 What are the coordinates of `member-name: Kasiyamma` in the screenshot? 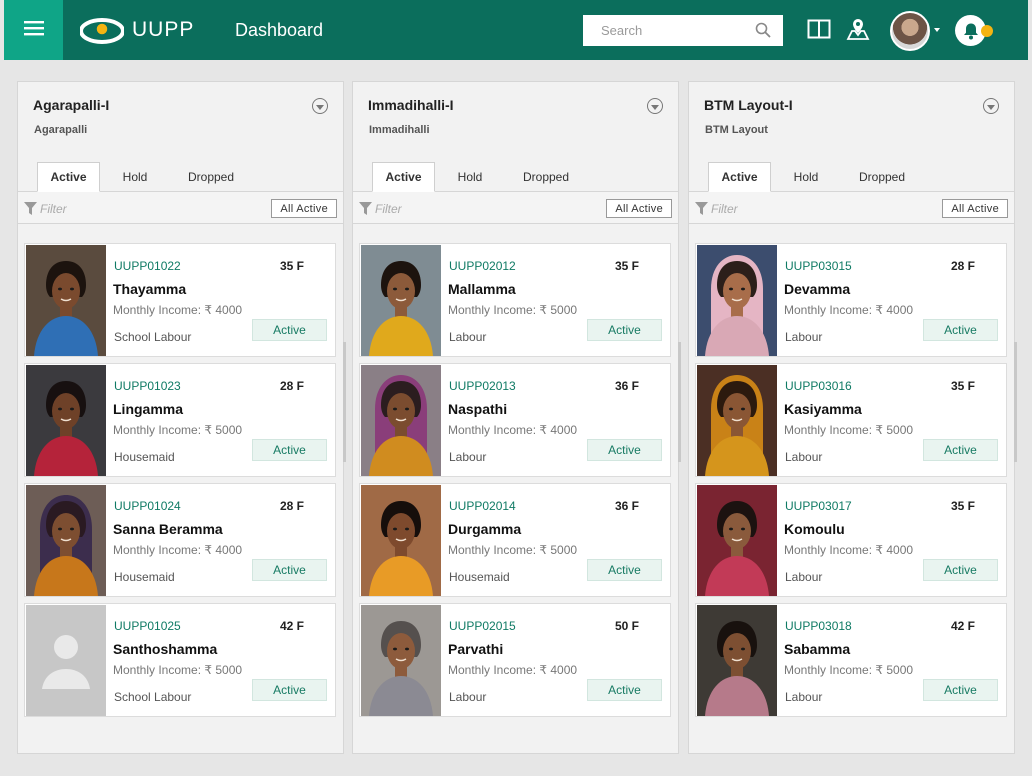 It's located at (823, 409).